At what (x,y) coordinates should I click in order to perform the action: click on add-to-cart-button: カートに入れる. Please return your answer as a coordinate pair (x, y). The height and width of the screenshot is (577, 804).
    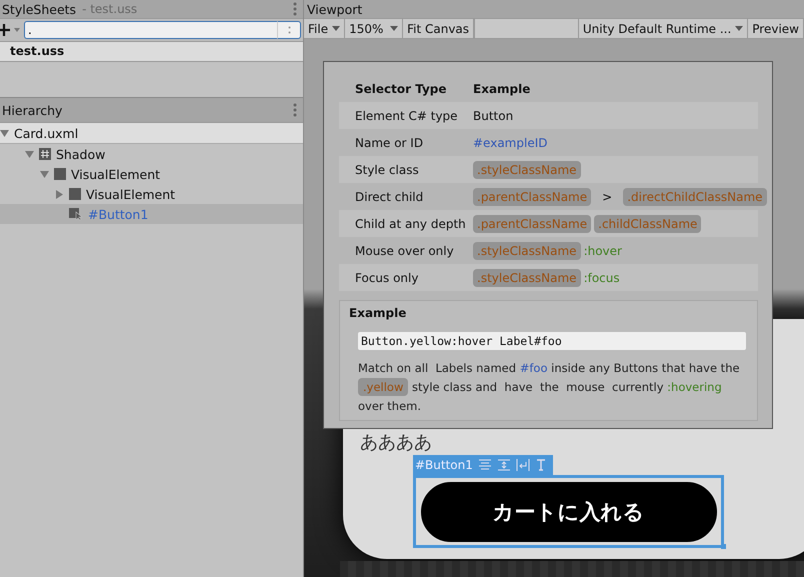
    Looking at the image, I should click on (569, 511).